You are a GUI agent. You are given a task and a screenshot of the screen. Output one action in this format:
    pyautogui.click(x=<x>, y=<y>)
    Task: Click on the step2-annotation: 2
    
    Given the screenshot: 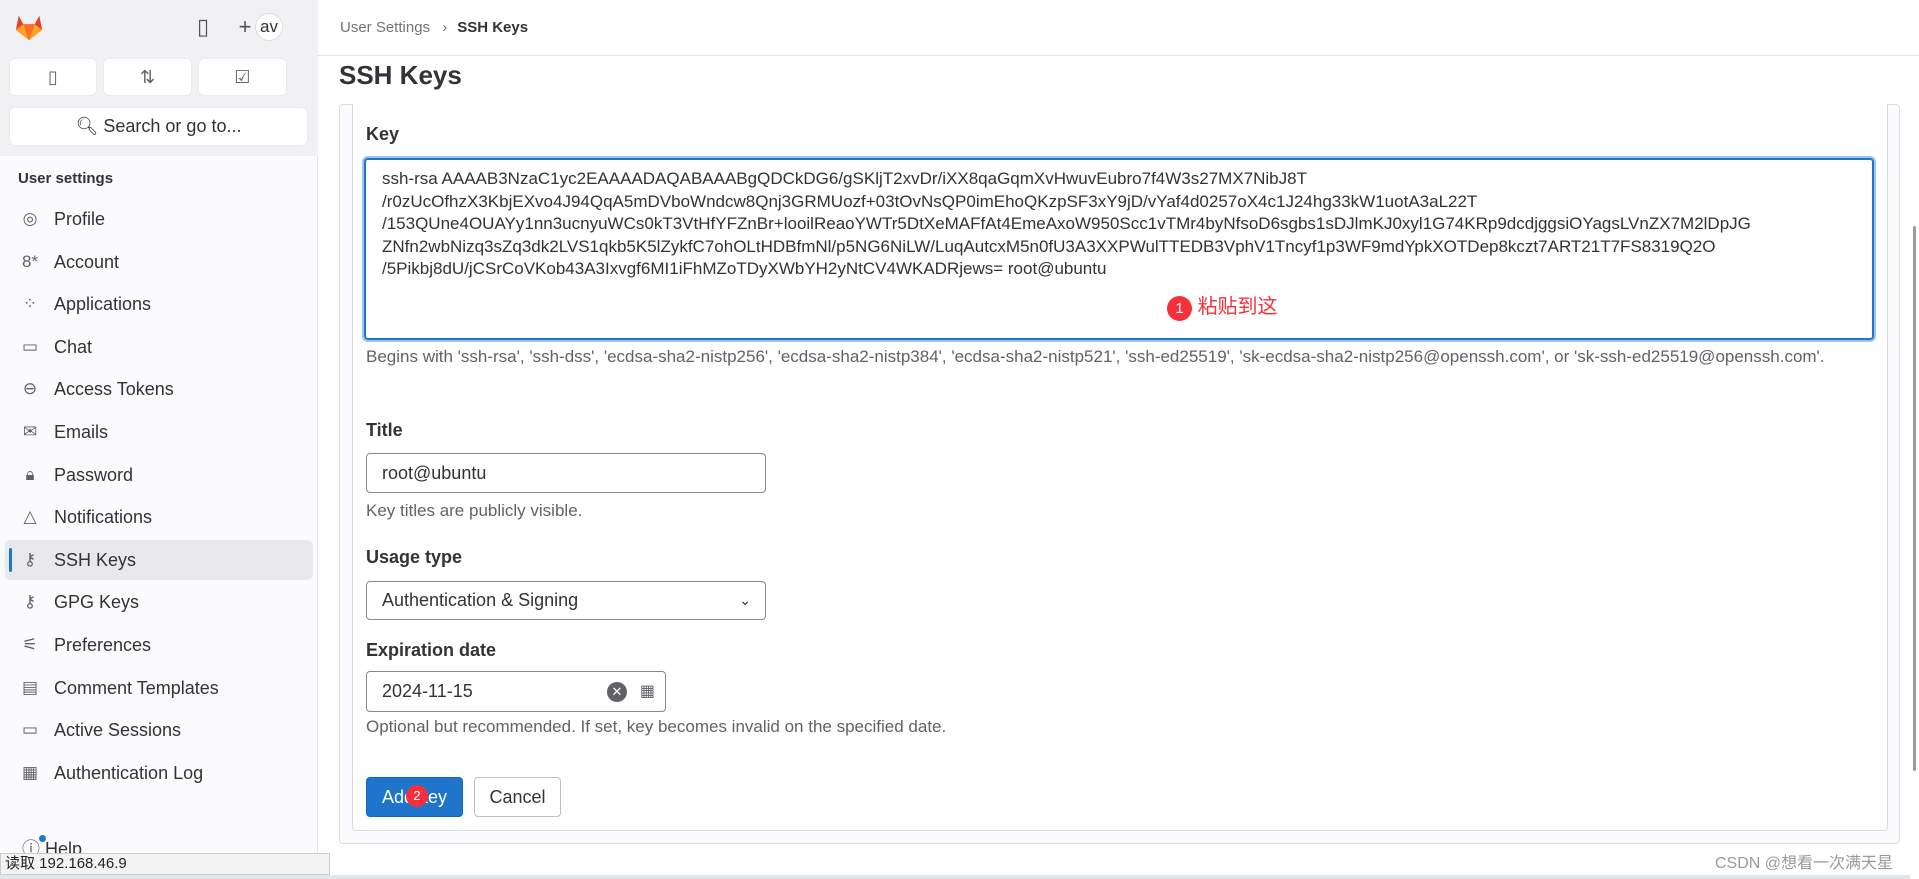 What is the action you would take?
    pyautogui.click(x=417, y=796)
    